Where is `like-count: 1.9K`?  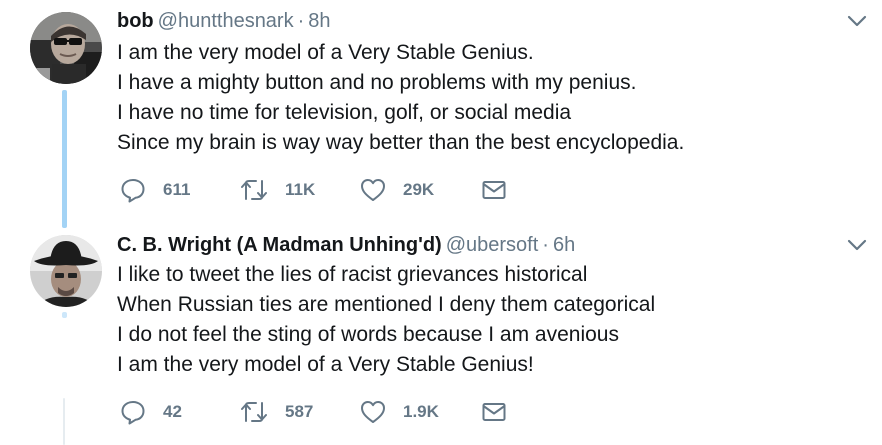
like-count: 1.9K is located at coordinates (421, 411).